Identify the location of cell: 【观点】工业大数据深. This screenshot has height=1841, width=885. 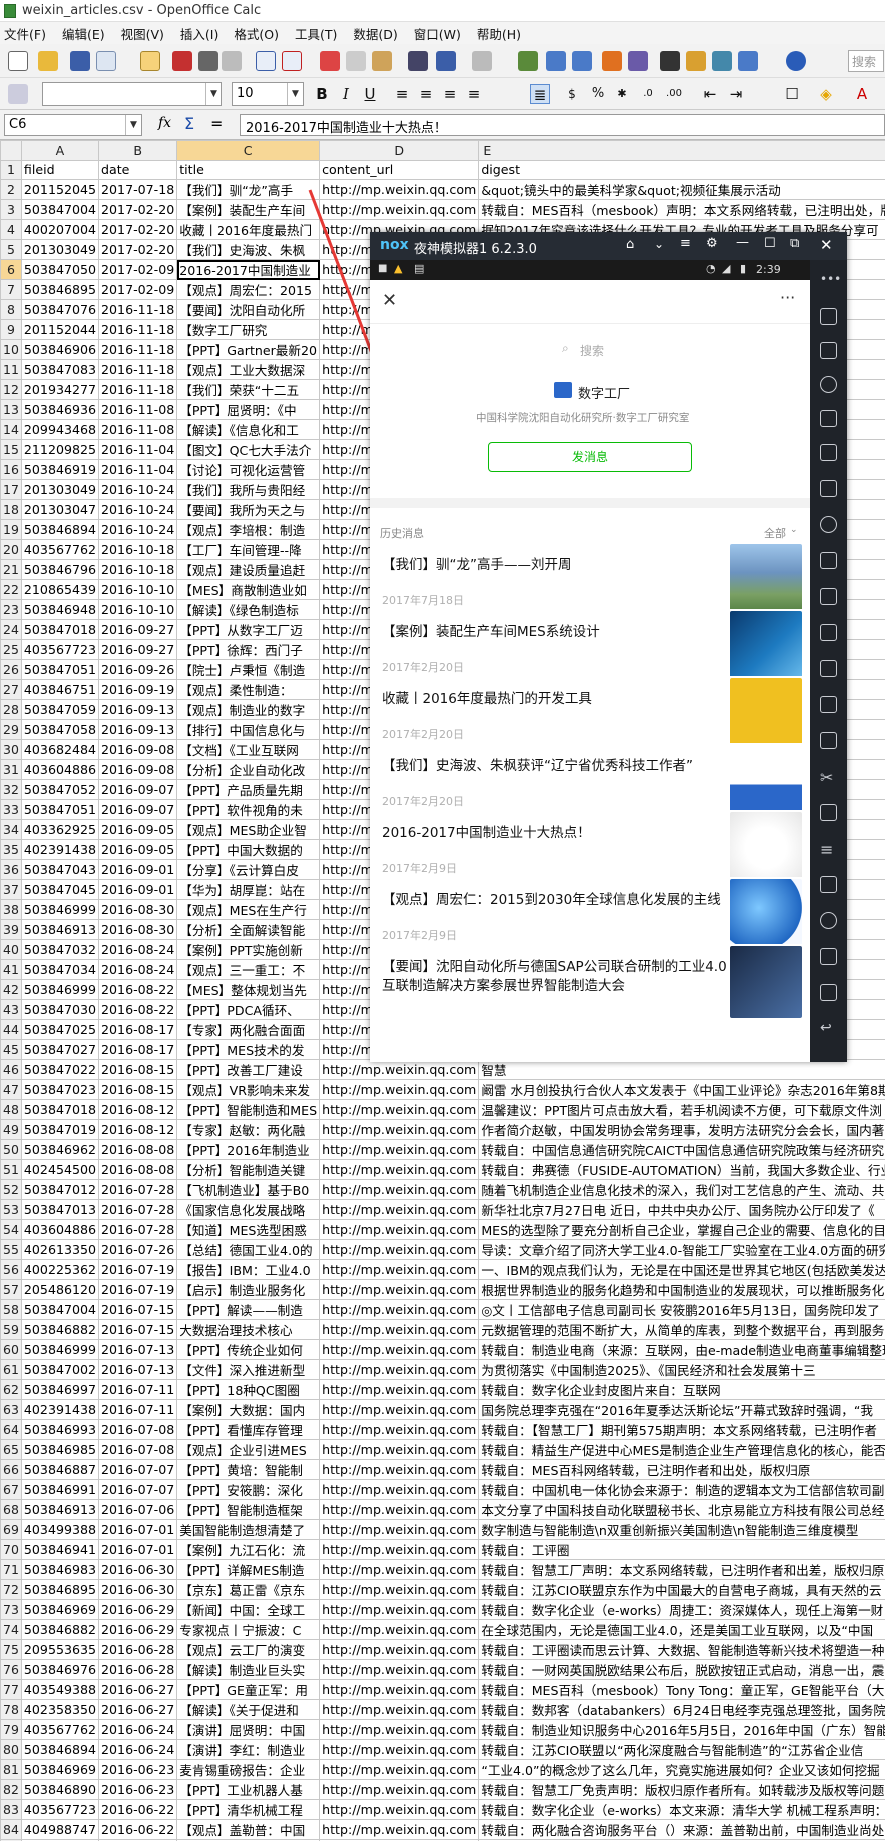
(248, 370).